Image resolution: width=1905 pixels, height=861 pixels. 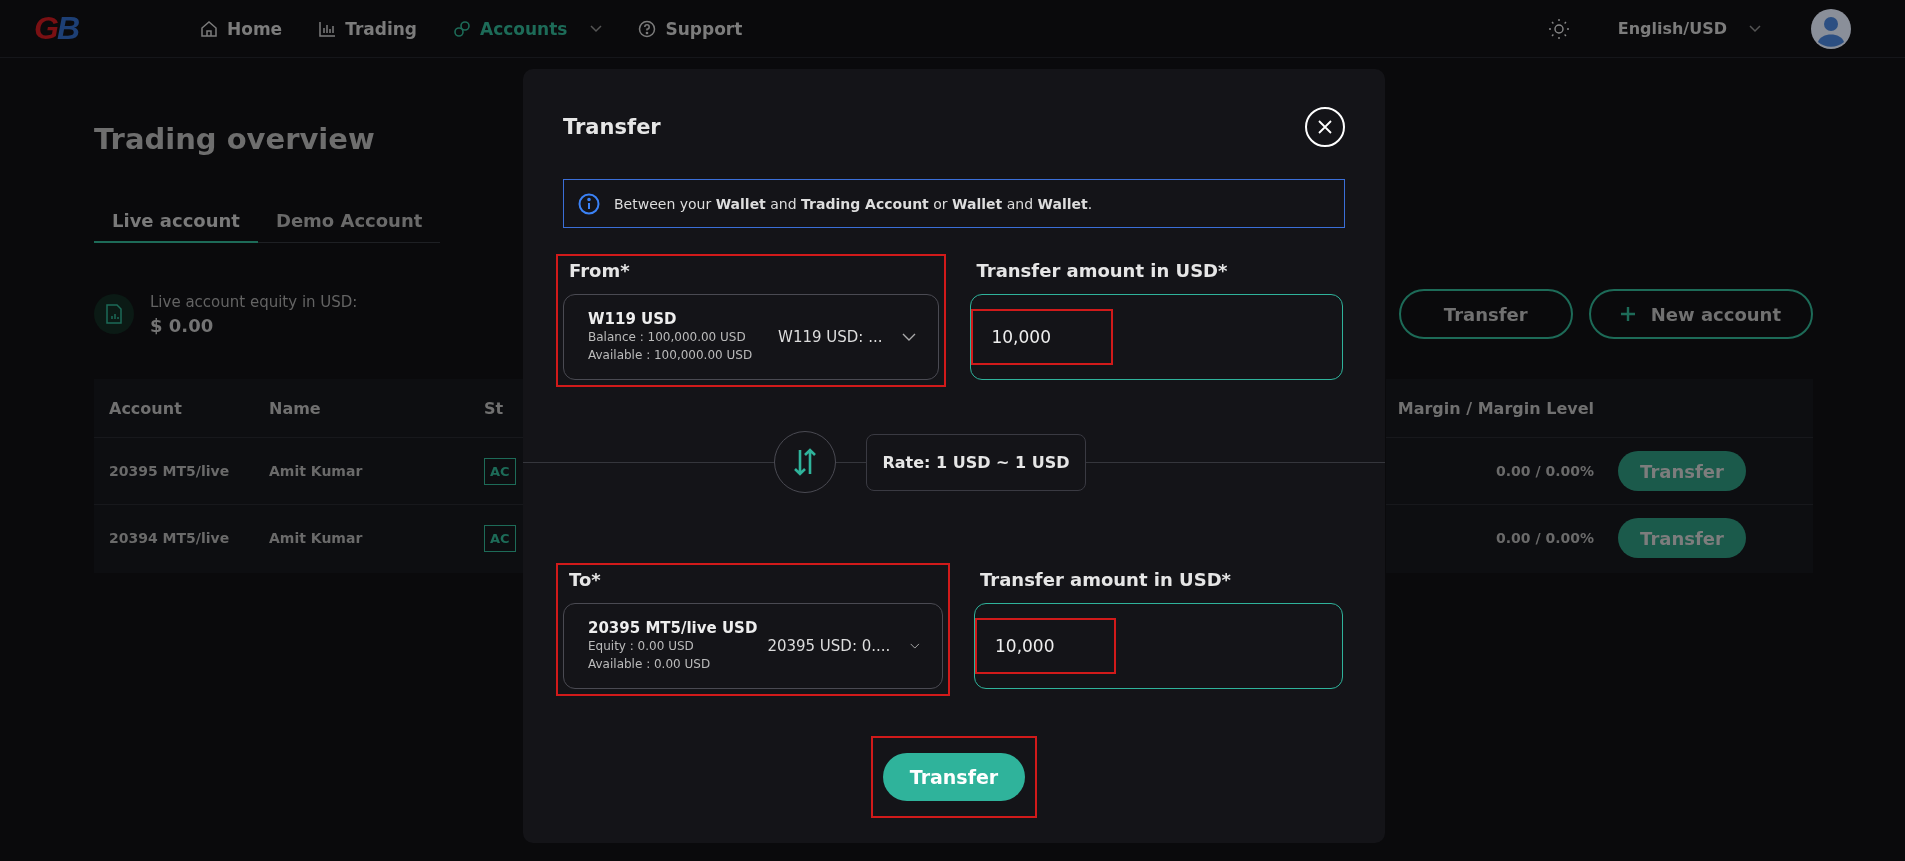 What do you see at coordinates (647, 28) in the screenshot?
I see `help-icon` at bounding box center [647, 28].